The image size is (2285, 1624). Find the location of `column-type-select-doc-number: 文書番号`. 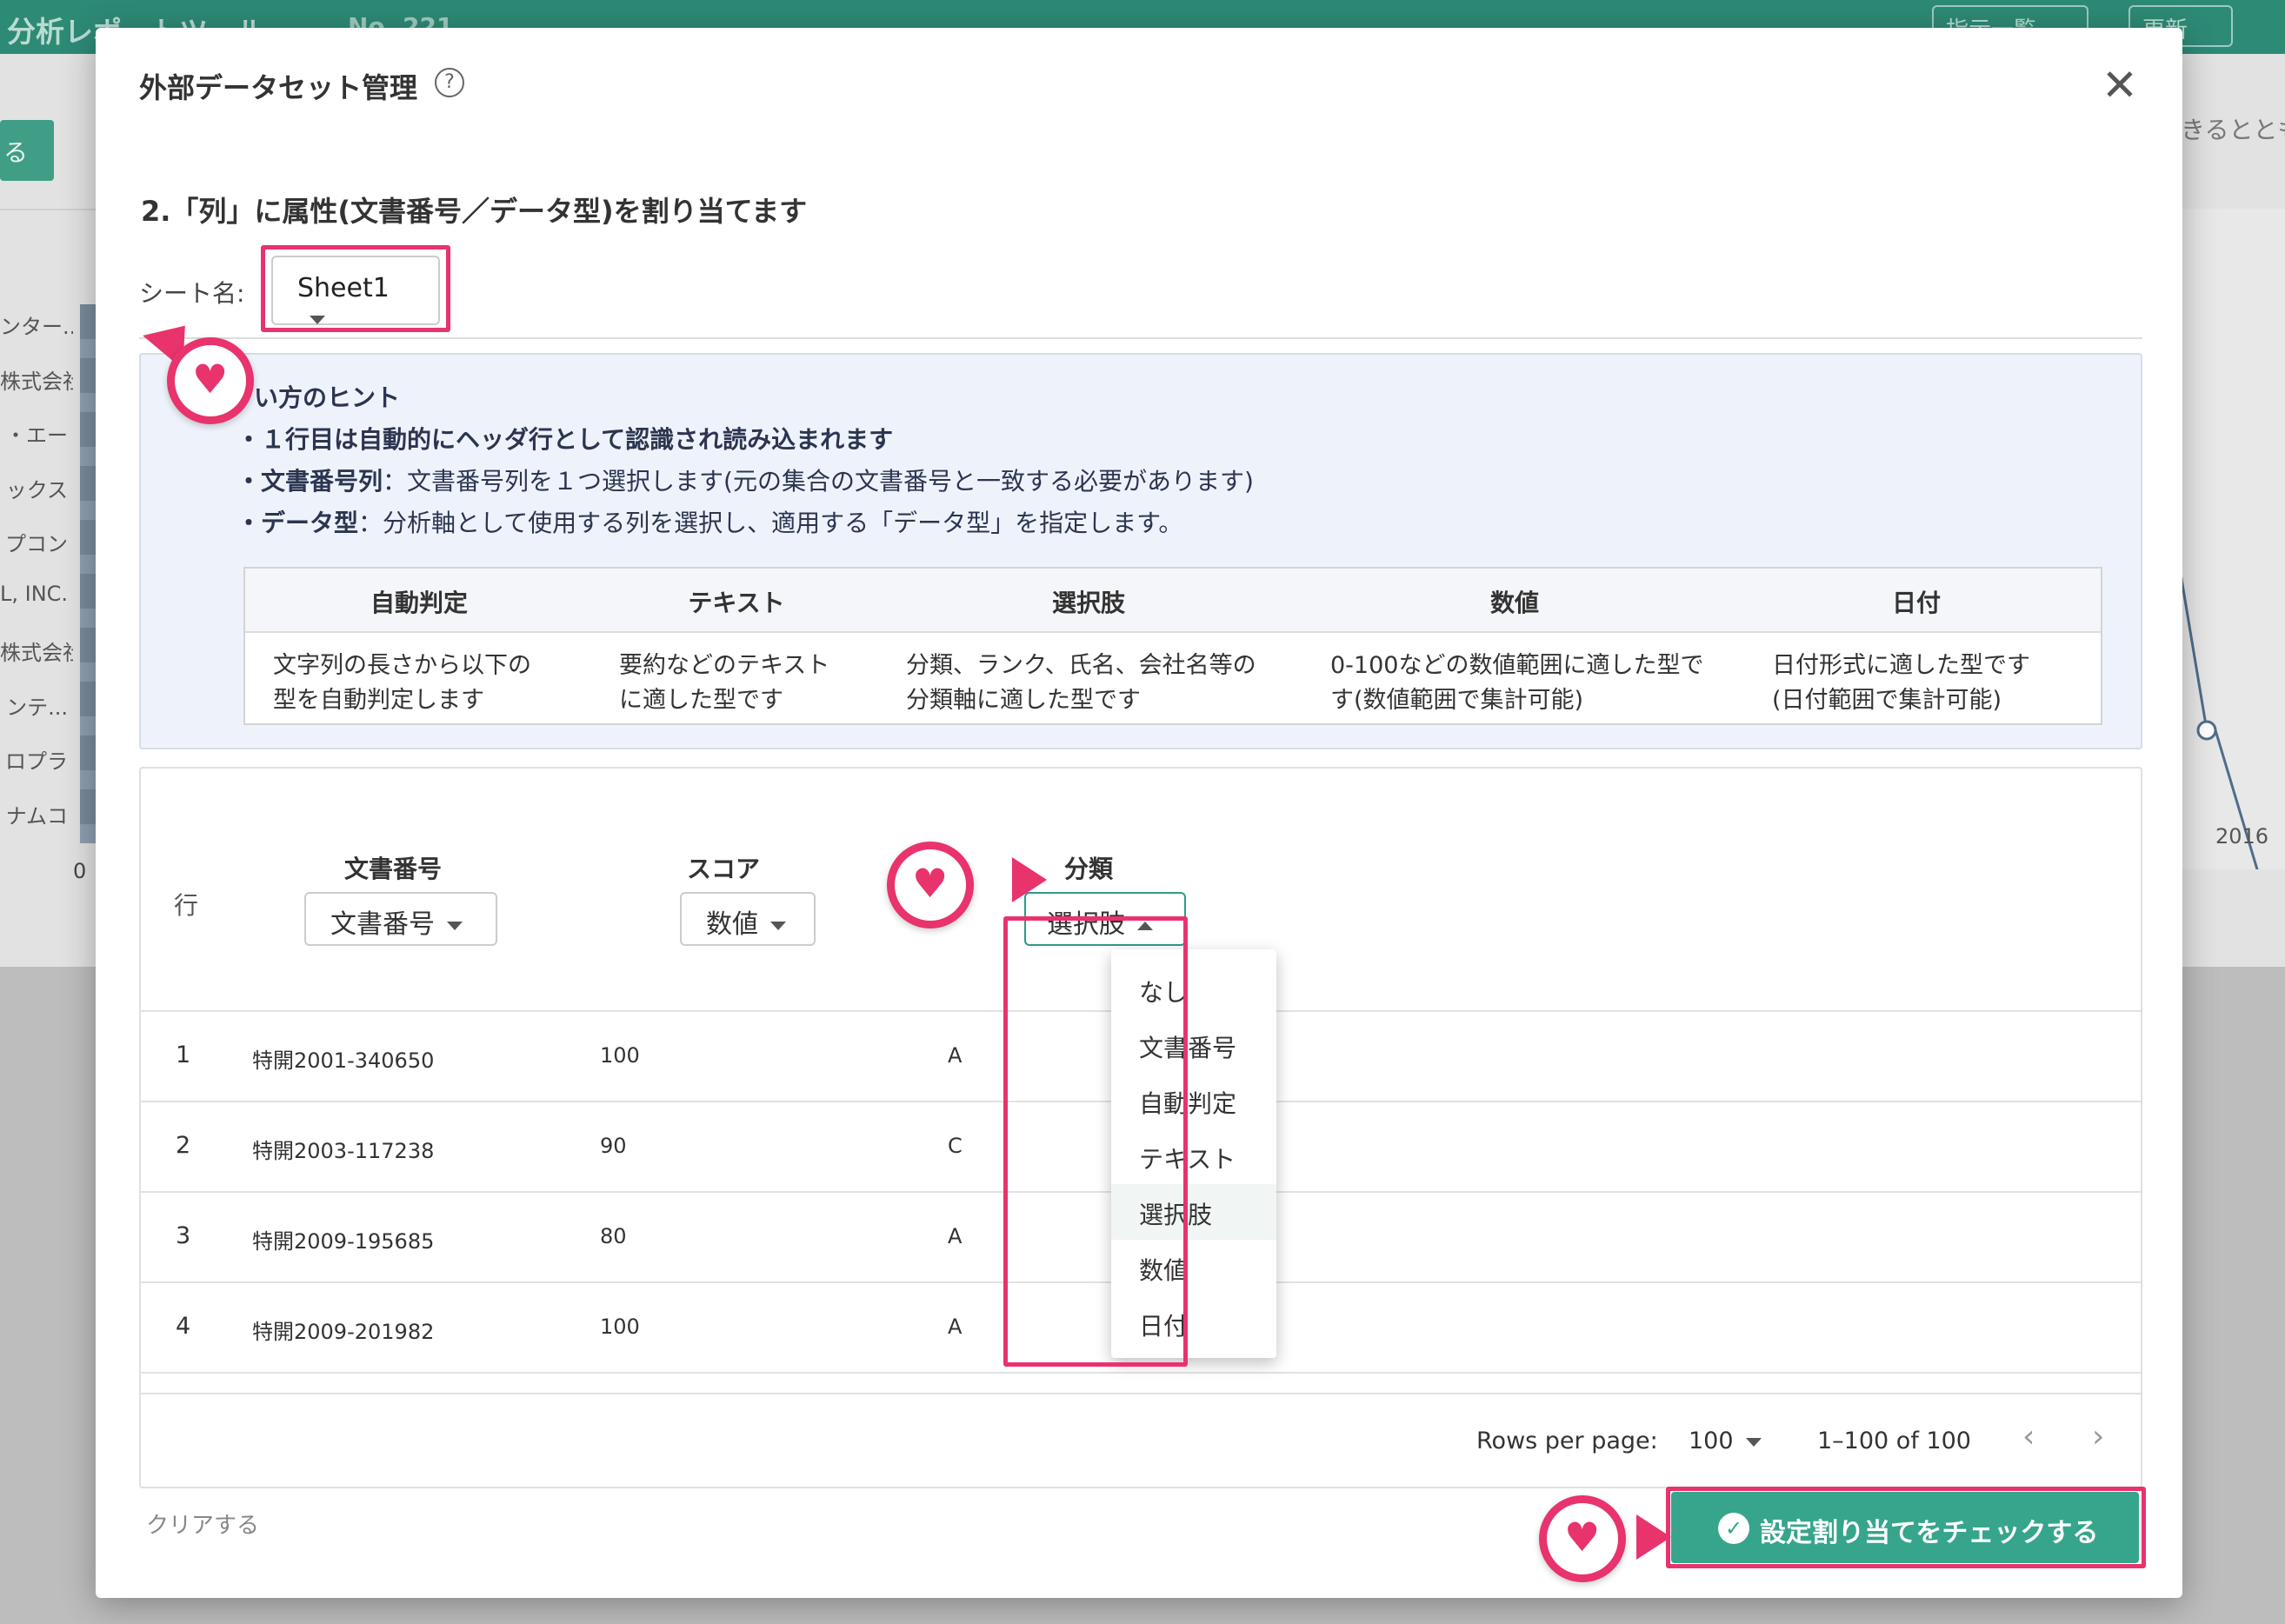

column-type-select-doc-number: 文書番号 is located at coordinates (401, 919).